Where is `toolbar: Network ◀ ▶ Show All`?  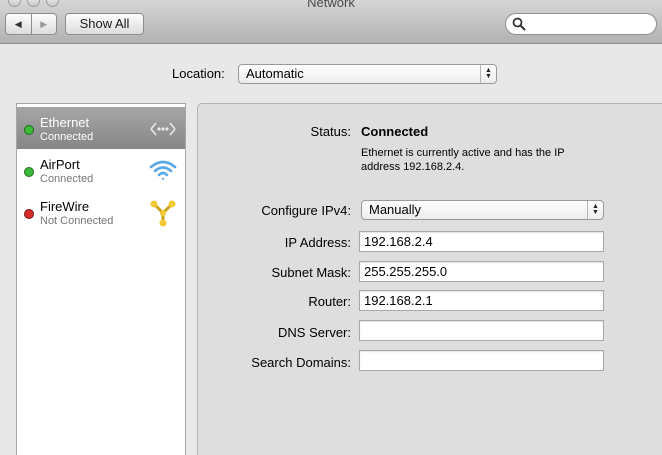 toolbar: Network ◀ ▶ Show All is located at coordinates (331, 22).